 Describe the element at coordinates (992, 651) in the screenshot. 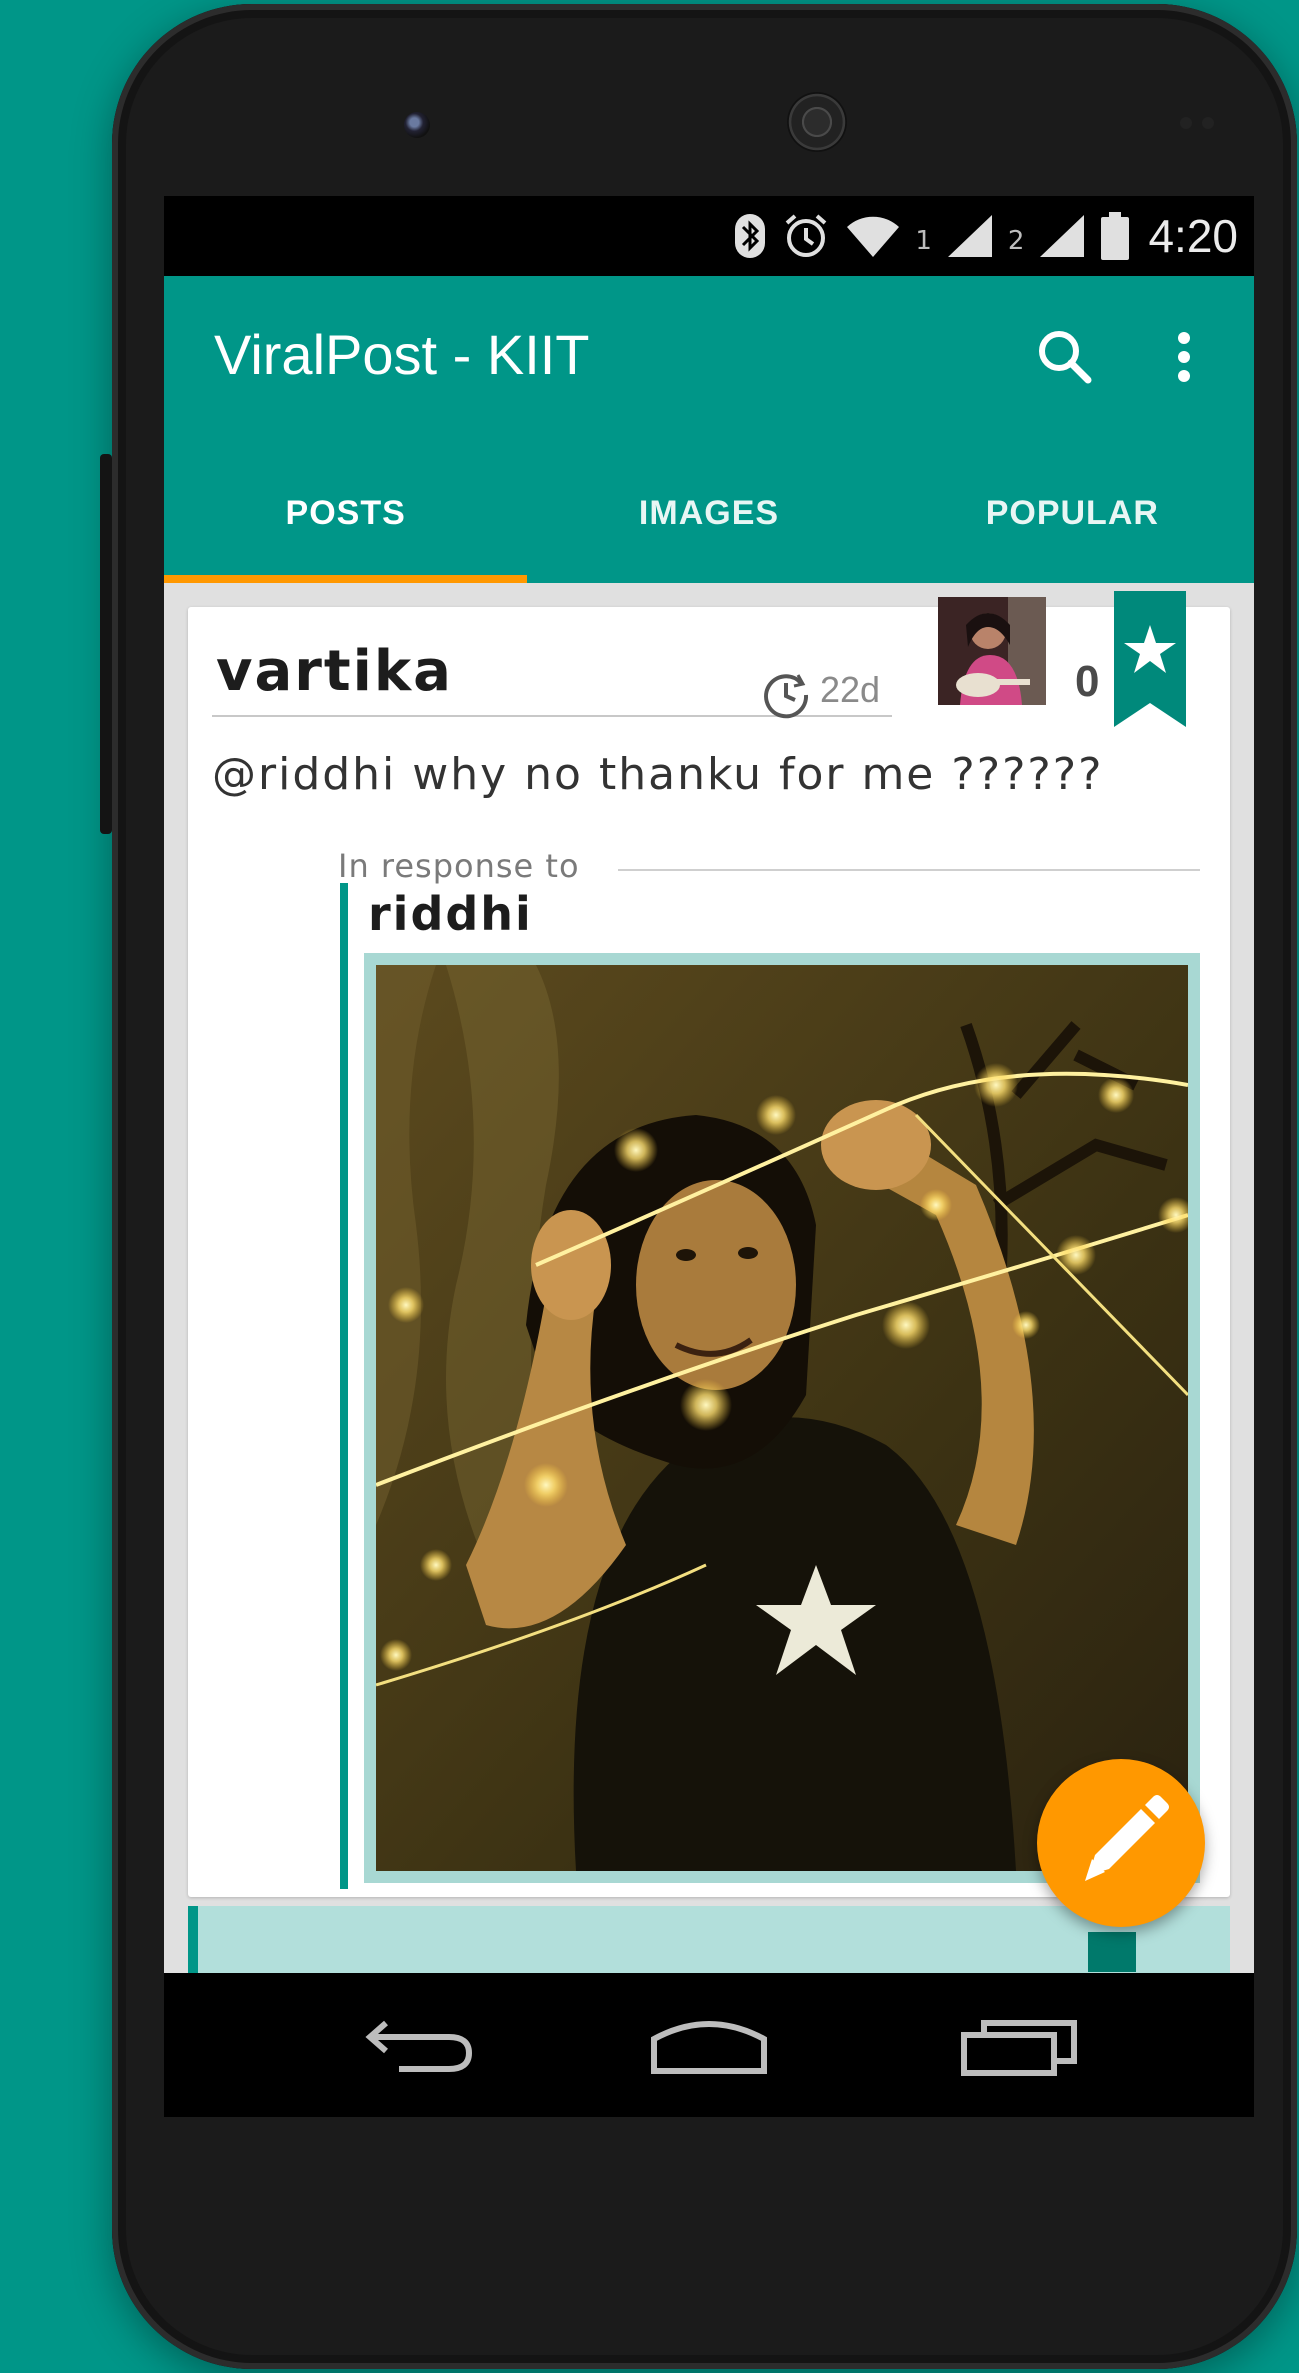

I see `avatar` at that location.